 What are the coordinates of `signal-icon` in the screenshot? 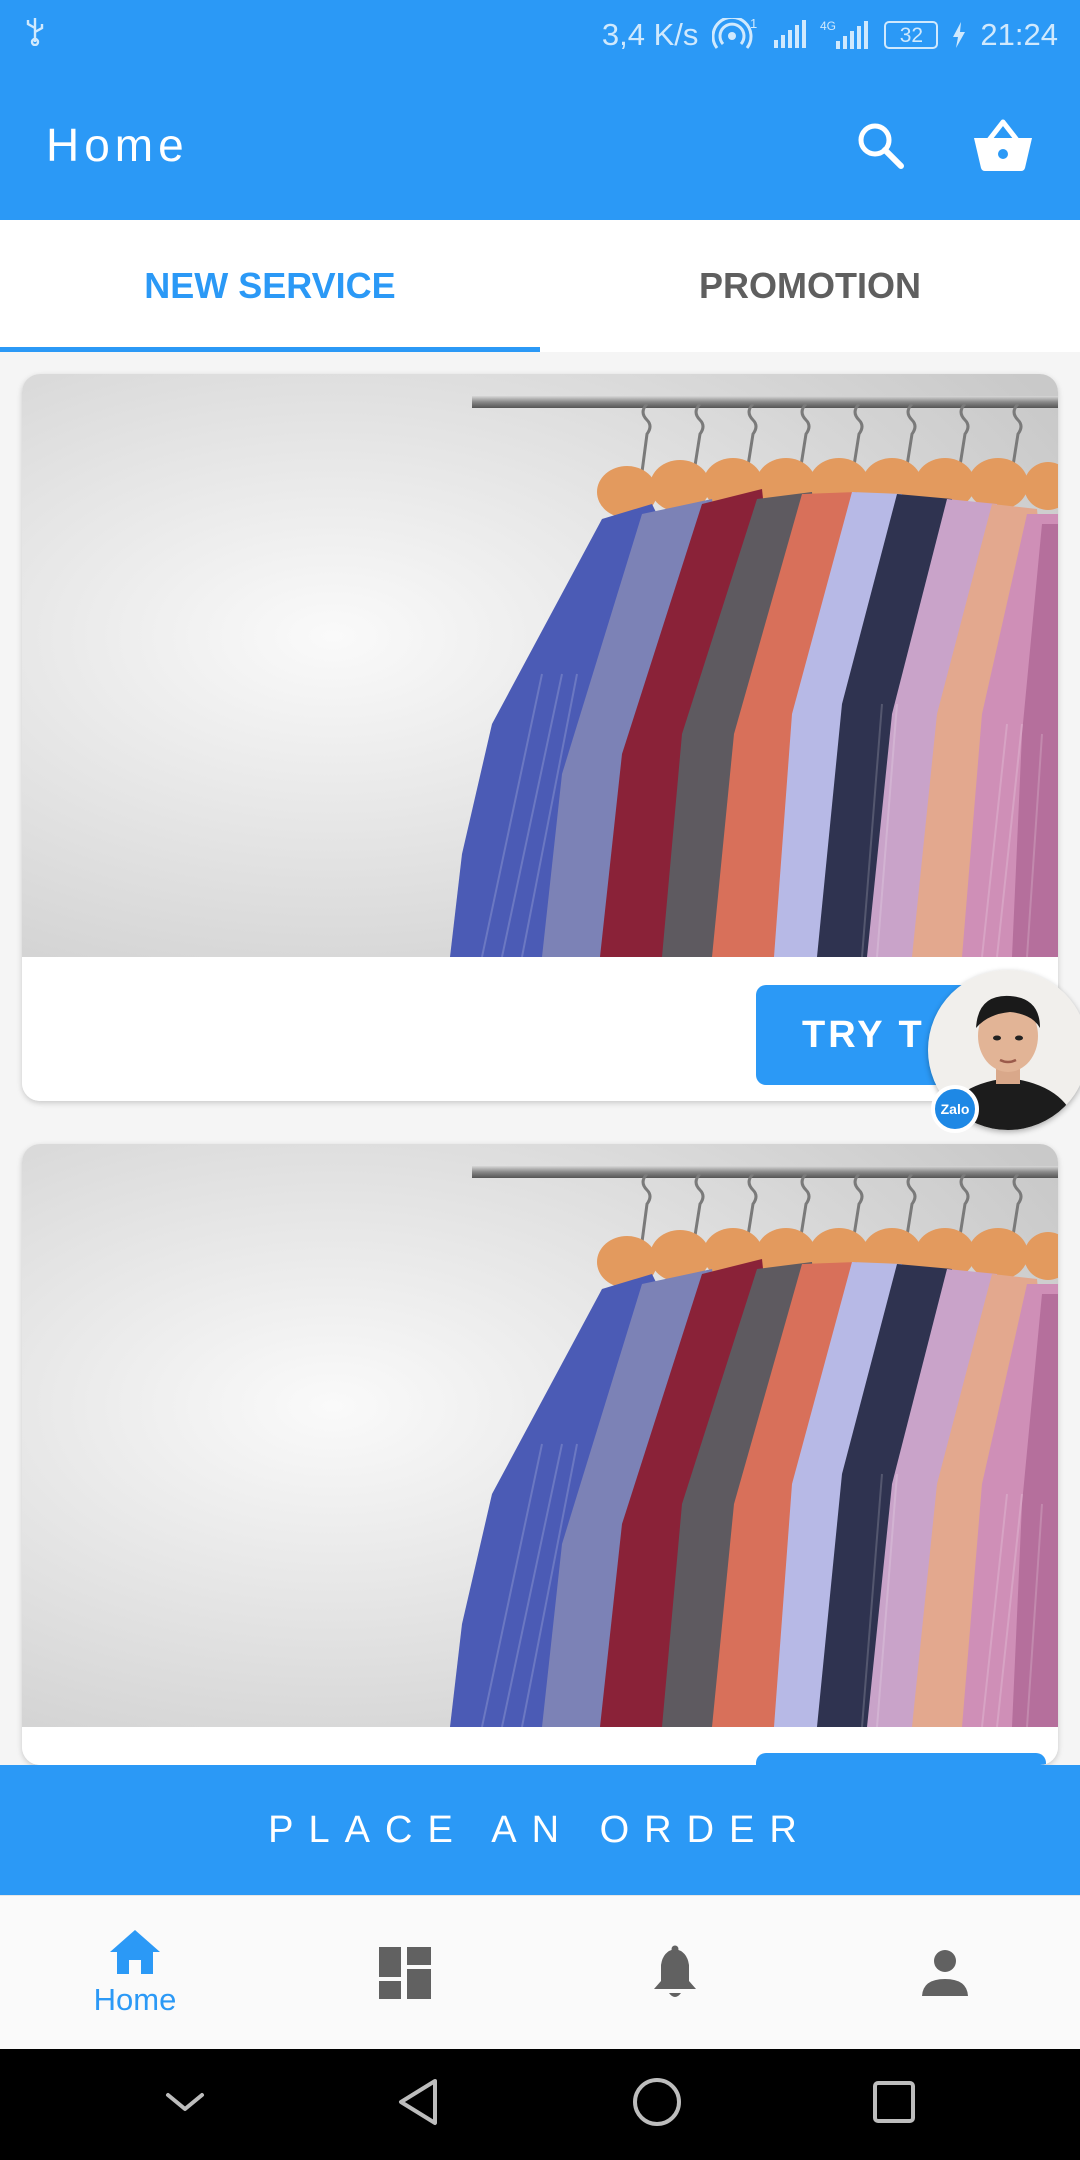 It's located at (789, 35).